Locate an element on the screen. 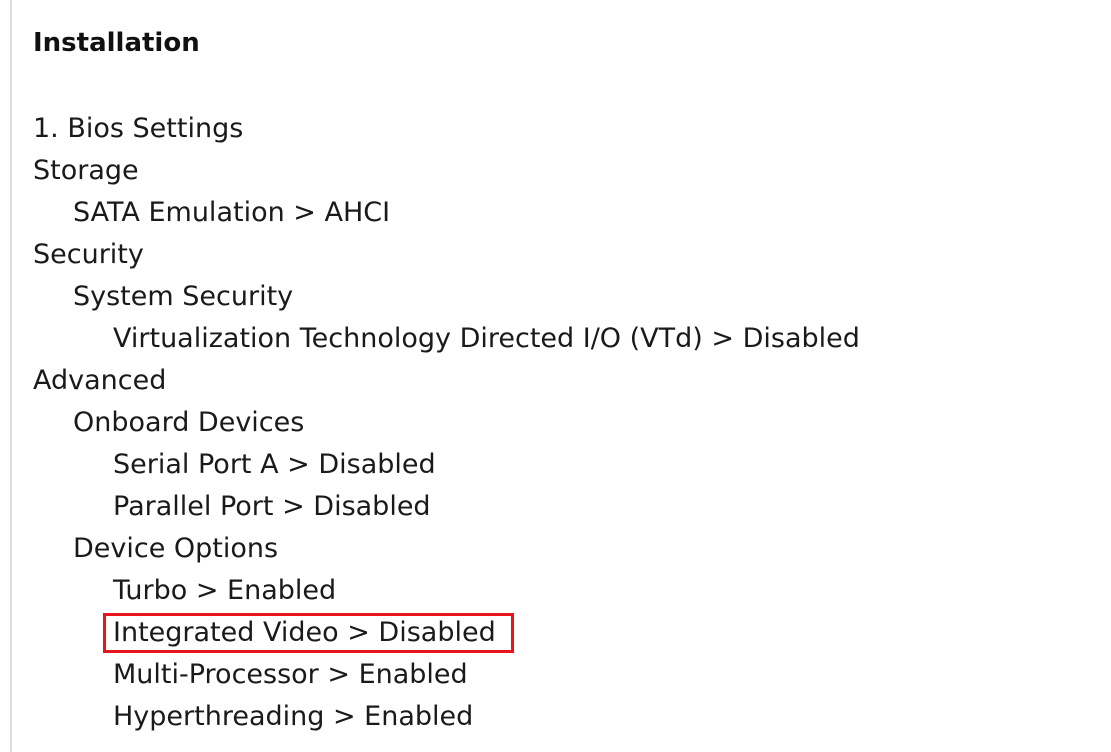  list-item: Device Options is located at coordinates (562, 549).